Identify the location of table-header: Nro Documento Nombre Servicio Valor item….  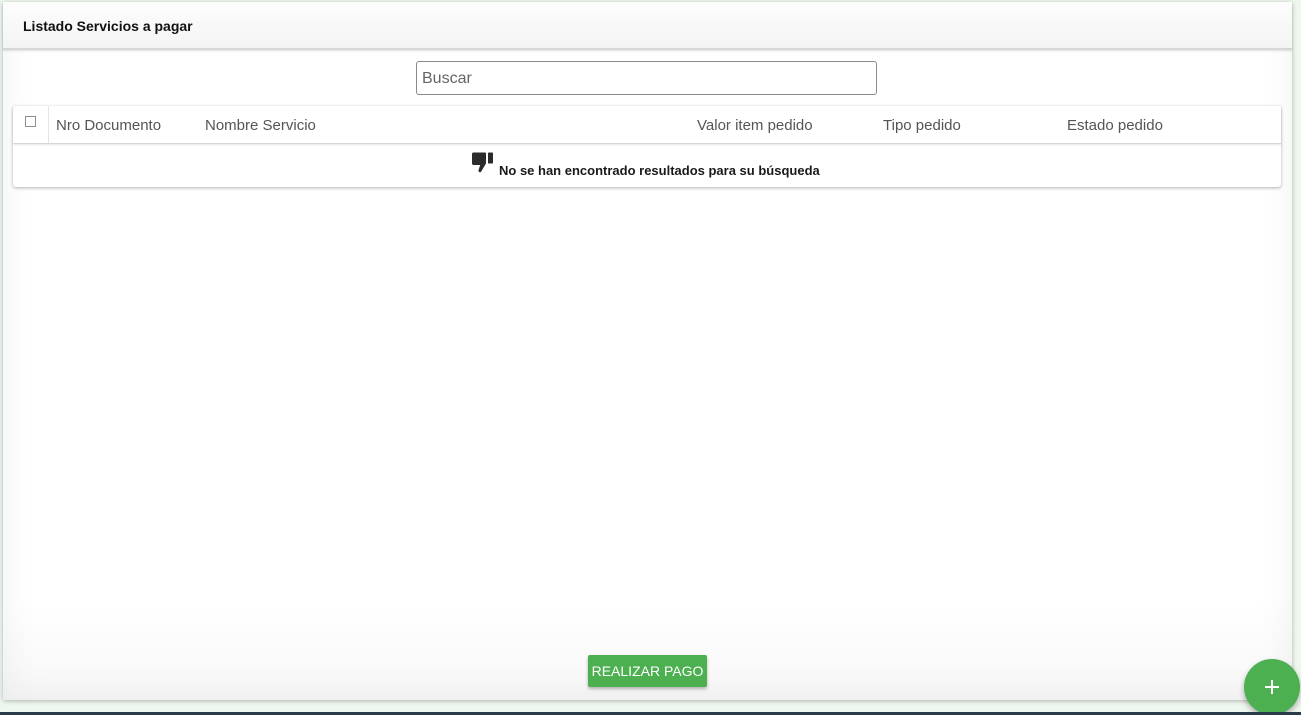
(647, 125).